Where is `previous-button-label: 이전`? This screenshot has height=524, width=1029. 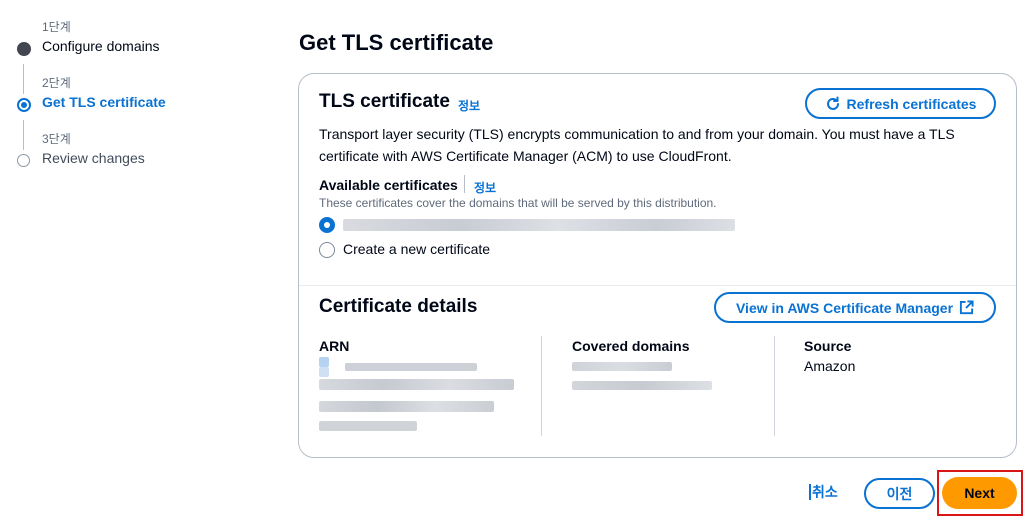 previous-button-label: 이전 is located at coordinates (899, 493).